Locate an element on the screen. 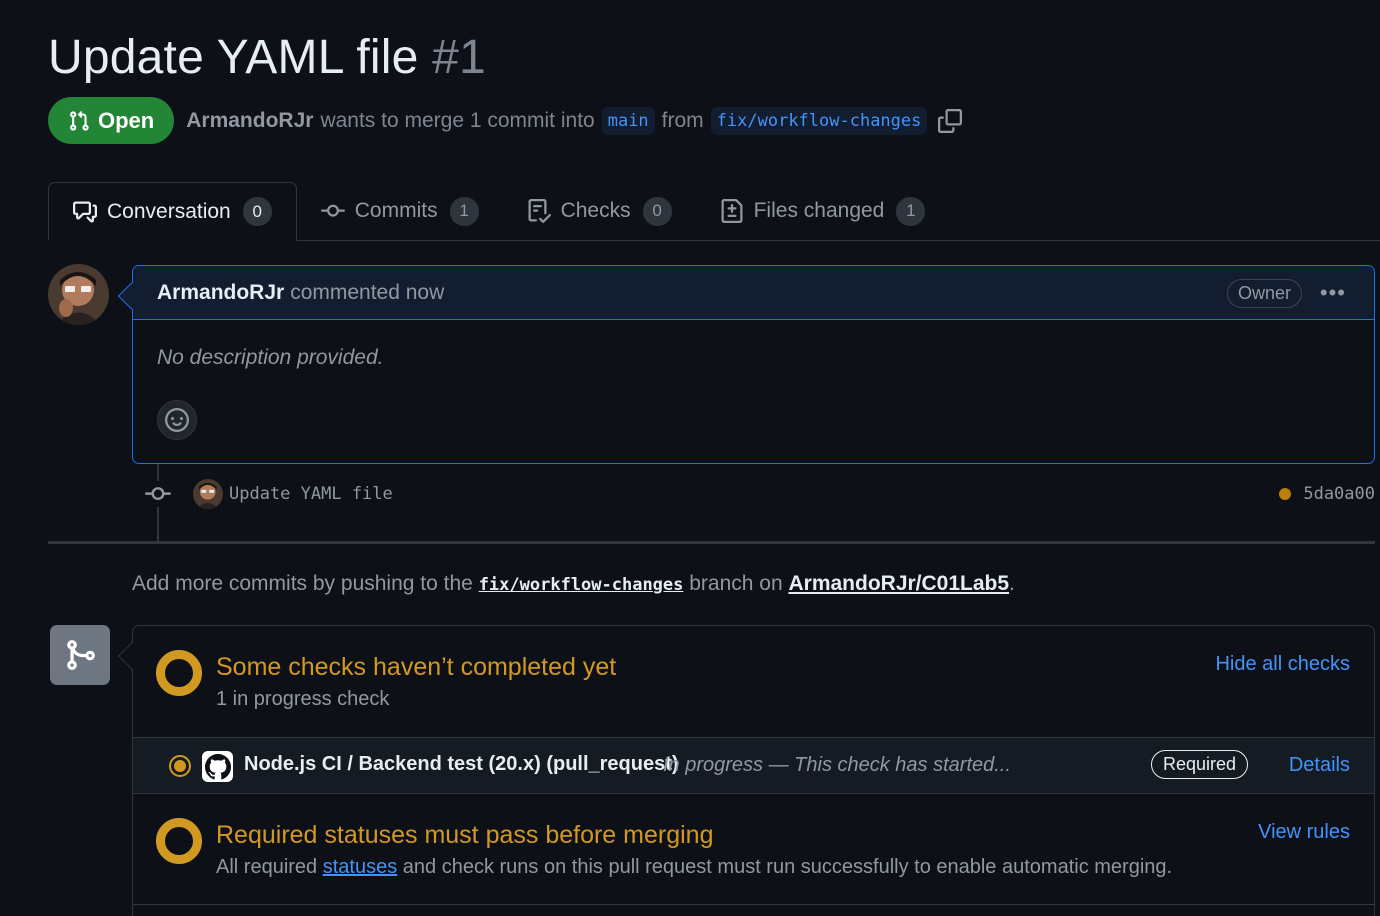  pr-title: Update YAML file #1 is located at coordinates (267, 57).